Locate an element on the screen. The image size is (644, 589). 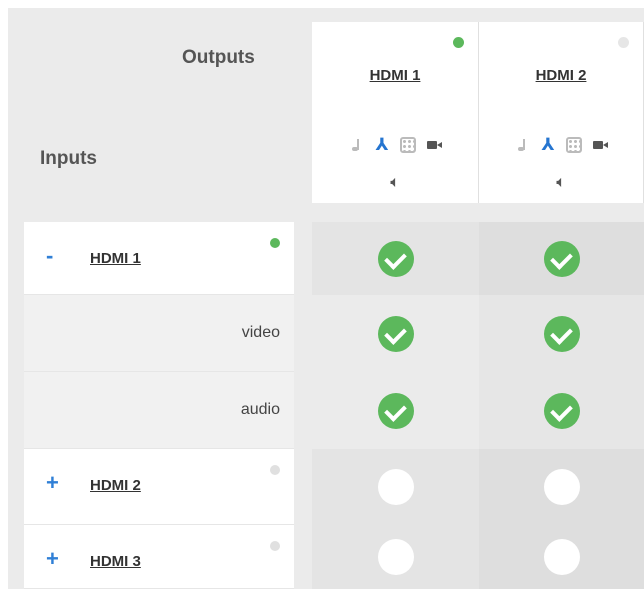
input-row-hdmi-2: + HDMI 2 is located at coordinates (159, 487).